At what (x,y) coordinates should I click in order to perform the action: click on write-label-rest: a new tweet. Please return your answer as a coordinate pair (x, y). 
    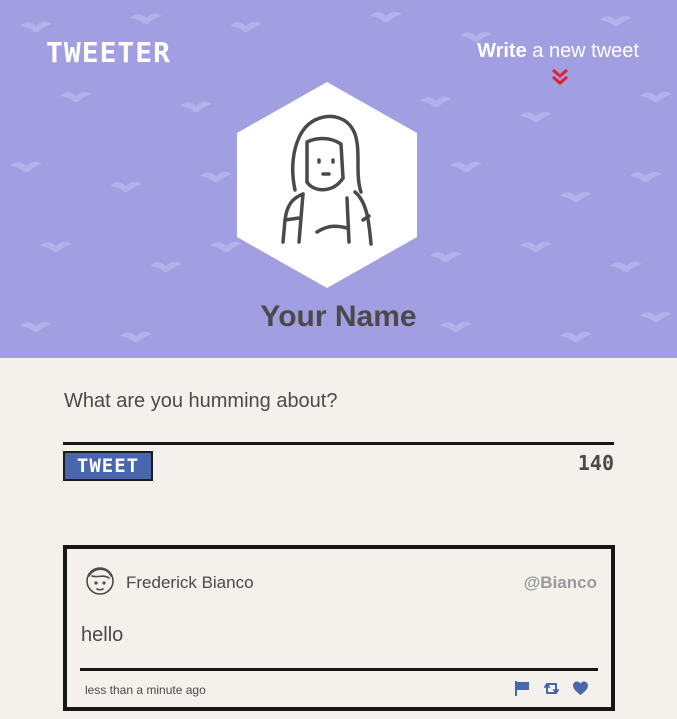
    Looking at the image, I should click on (582, 51).